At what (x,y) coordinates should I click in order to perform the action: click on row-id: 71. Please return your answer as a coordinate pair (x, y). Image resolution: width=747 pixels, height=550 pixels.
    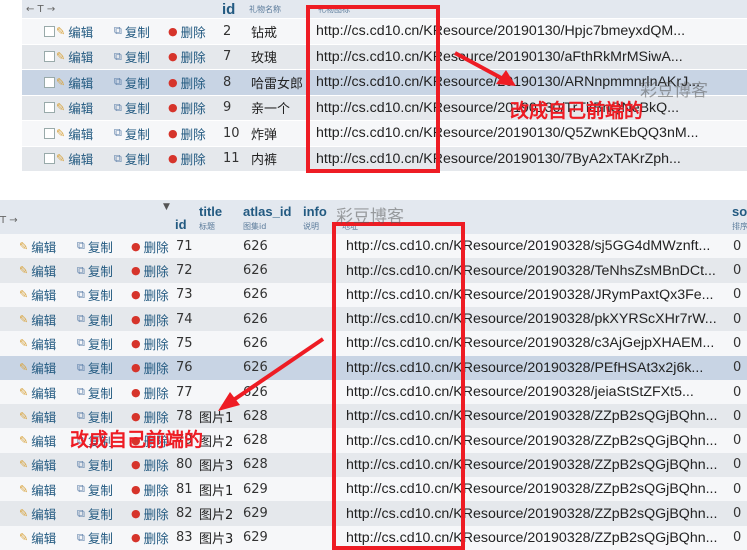
    Looking at the image, I should click on (184, 246).